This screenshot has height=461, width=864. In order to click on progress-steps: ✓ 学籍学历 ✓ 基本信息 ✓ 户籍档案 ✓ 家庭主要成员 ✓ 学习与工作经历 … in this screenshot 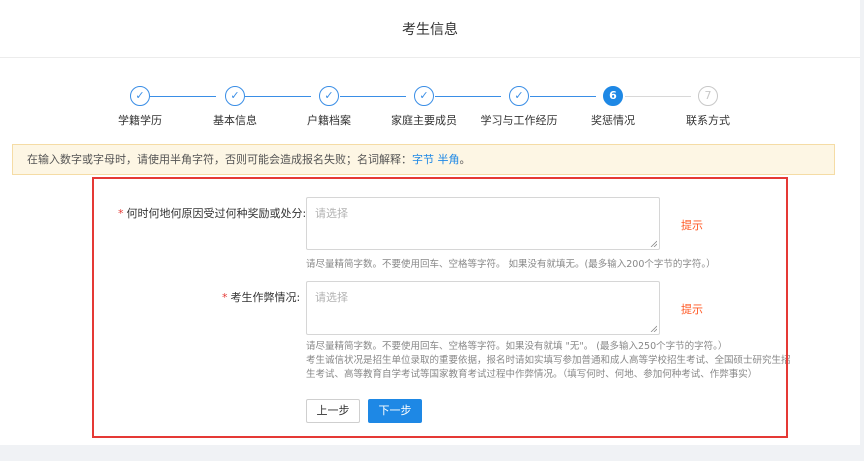, I will do `click(430, 109)`.